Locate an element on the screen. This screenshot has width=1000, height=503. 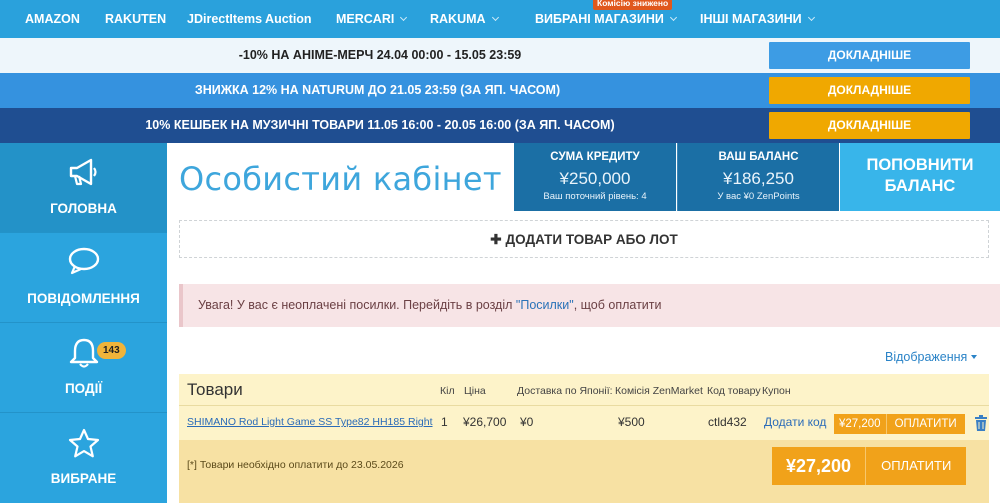
balance-value: ¥186,250 is located at coordinates (758, 178).